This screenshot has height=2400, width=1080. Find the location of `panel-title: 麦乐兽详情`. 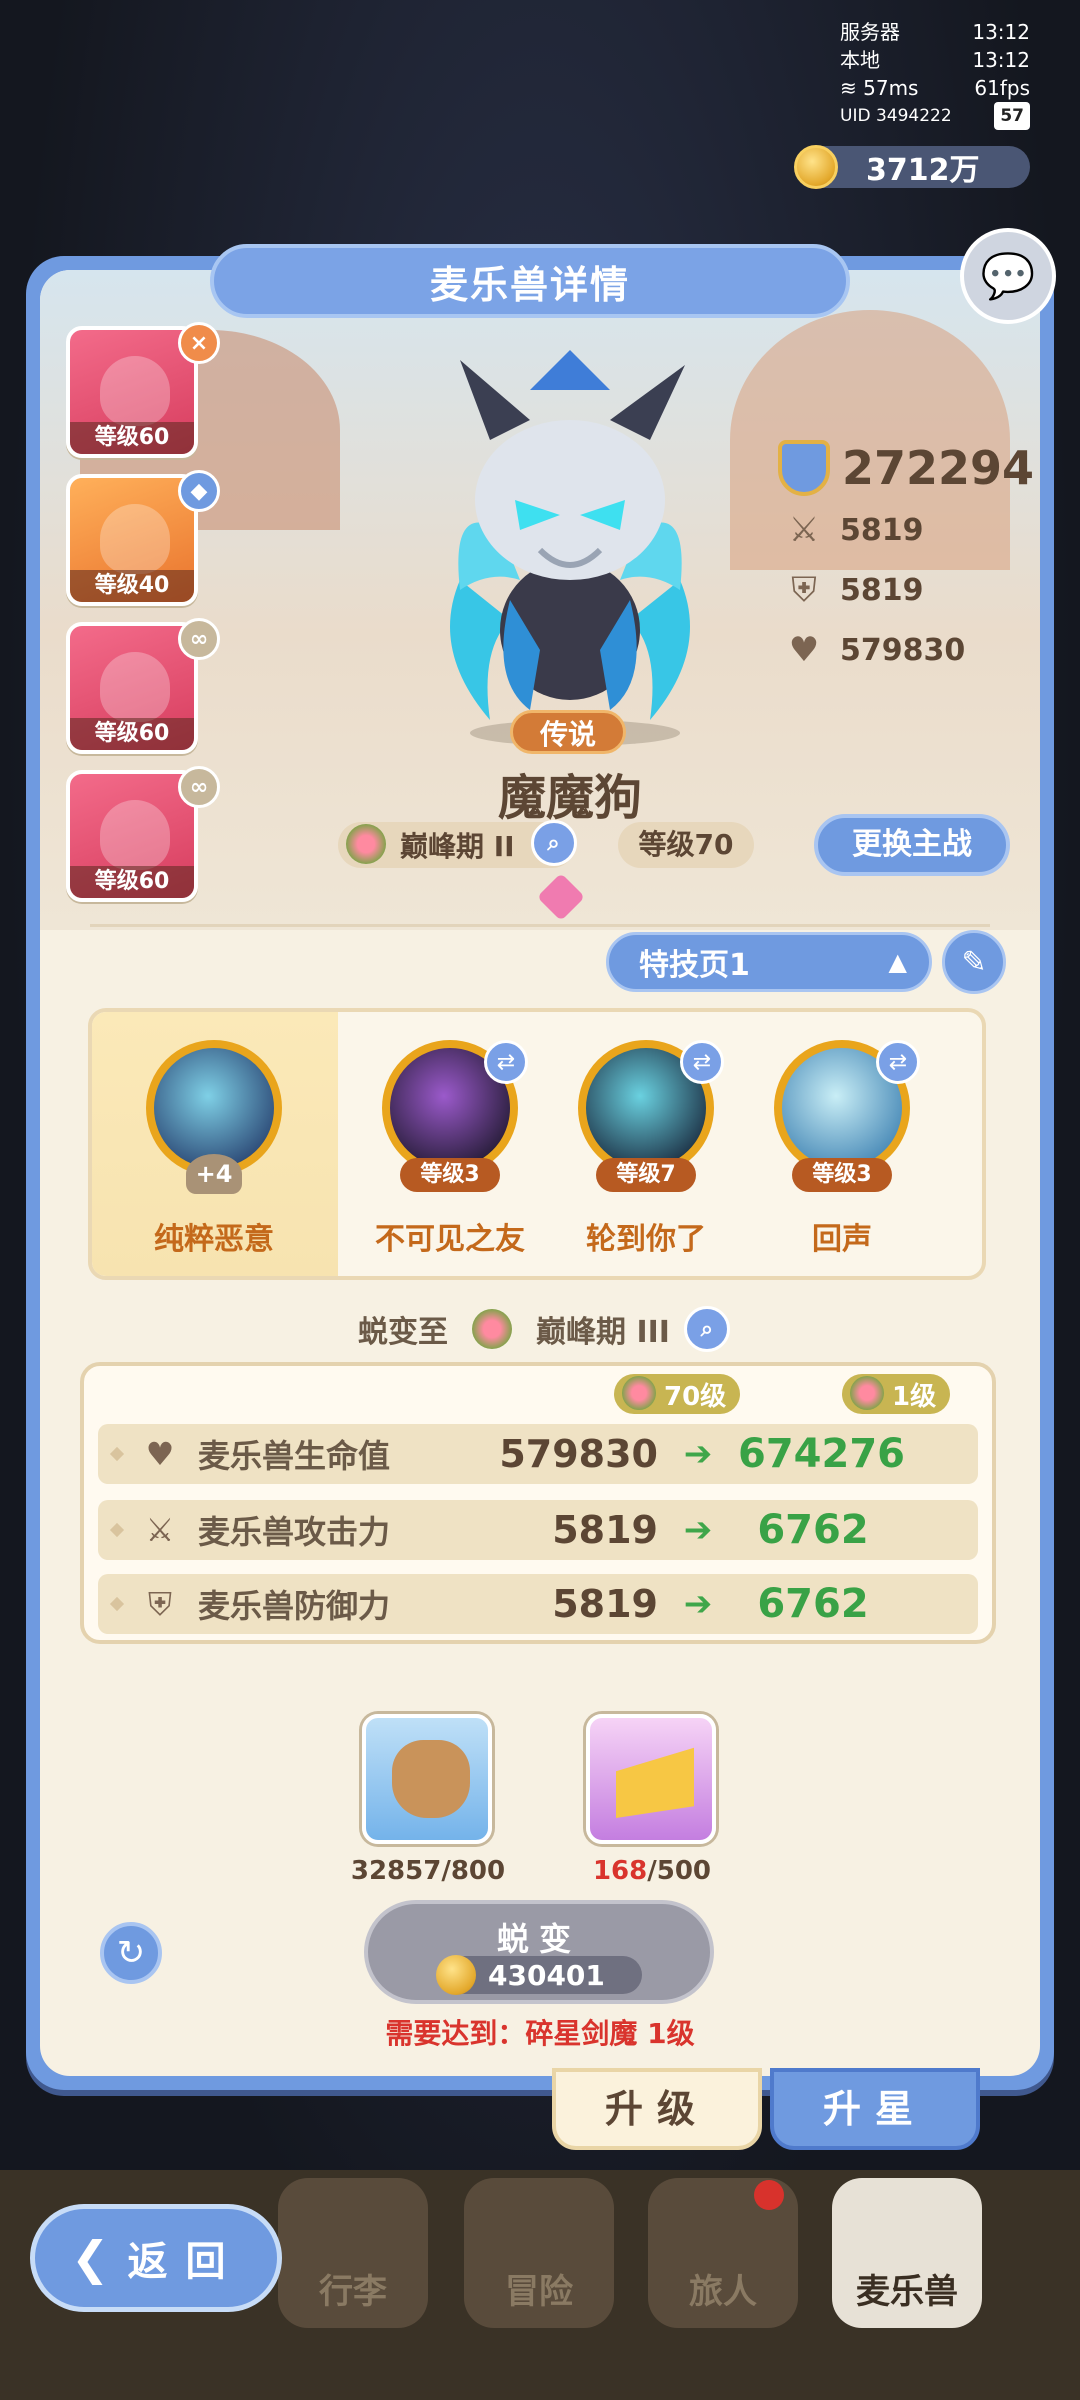

panel-title: 麦乐兽详情 is located at coordinates (530, 281).